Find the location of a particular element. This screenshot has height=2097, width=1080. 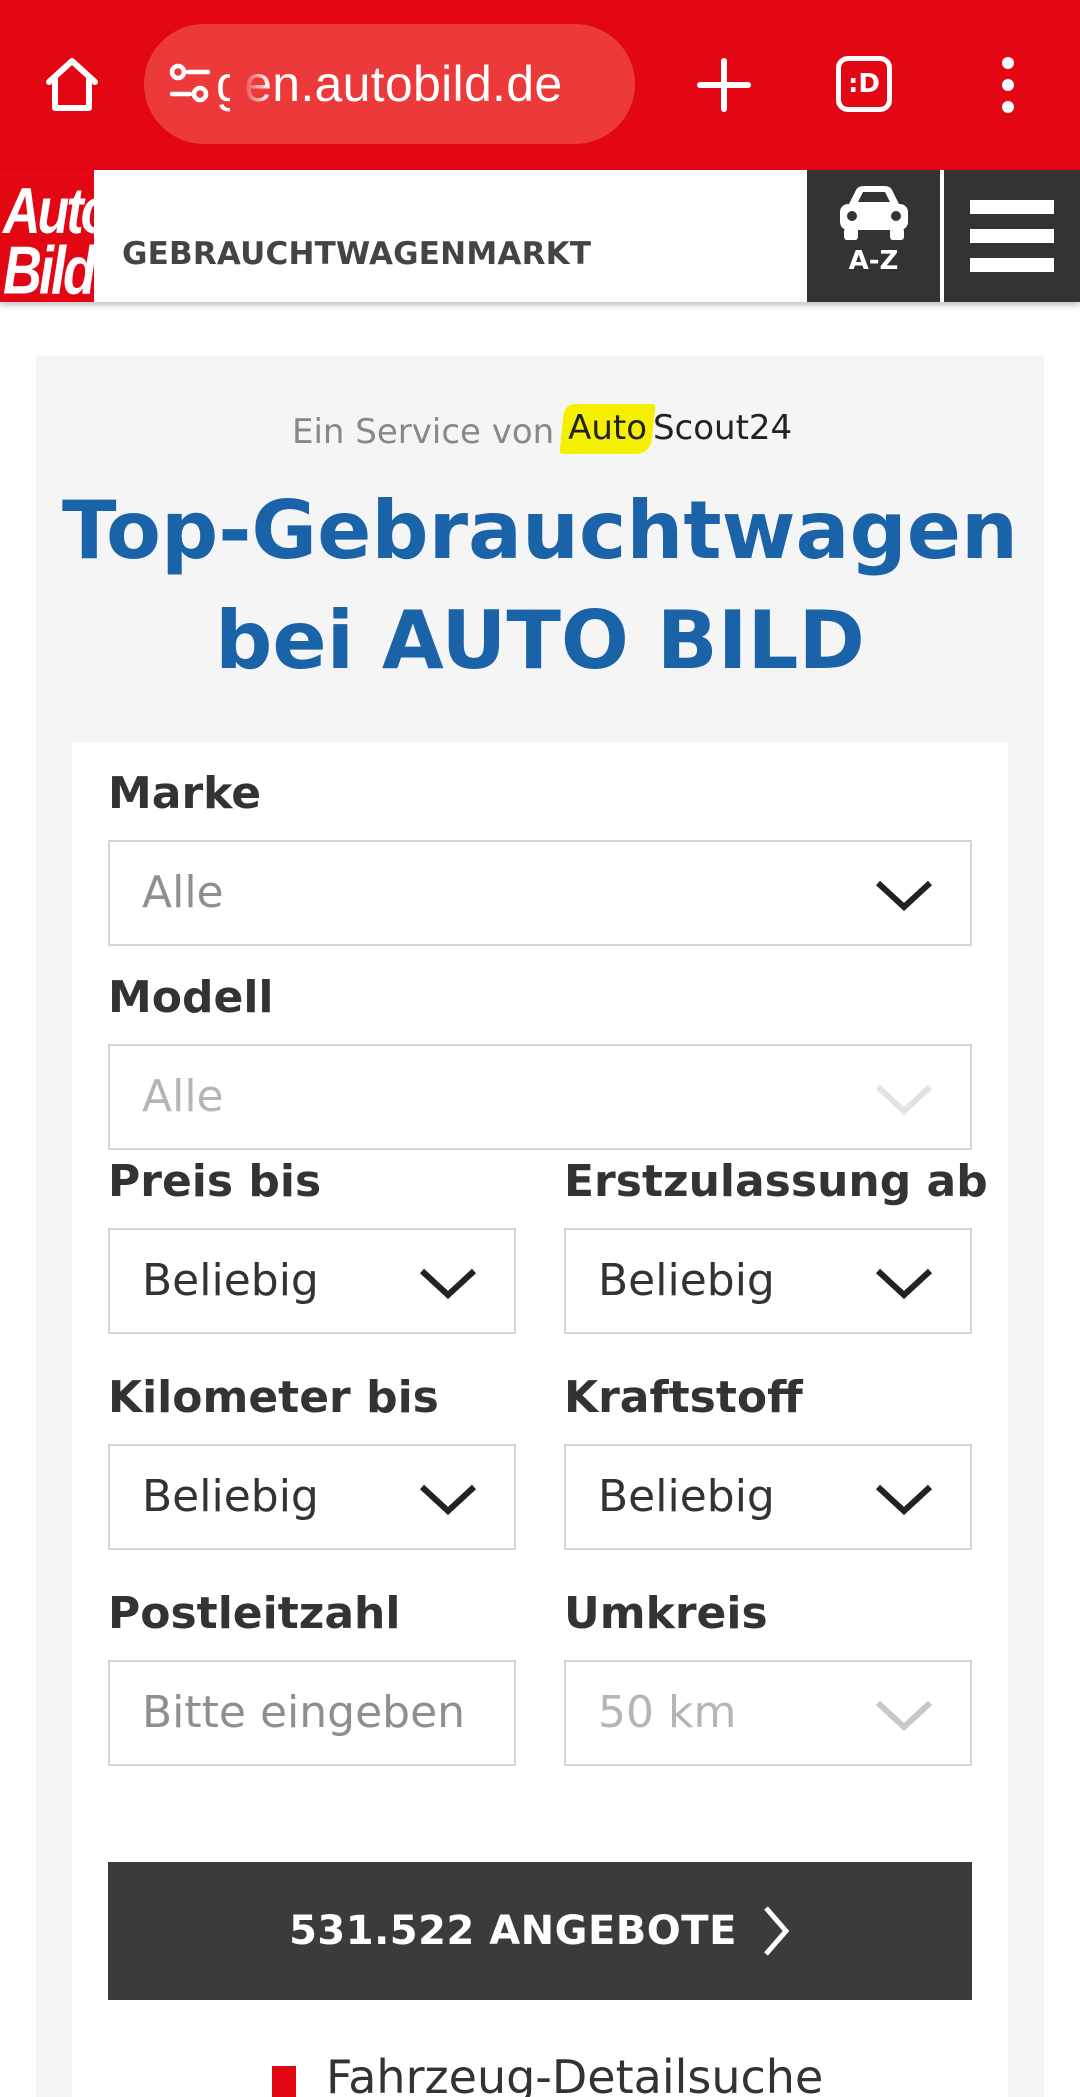

detail-search-label: Fahrzeug-Detailsuche is located at coordinates (575, 2073).